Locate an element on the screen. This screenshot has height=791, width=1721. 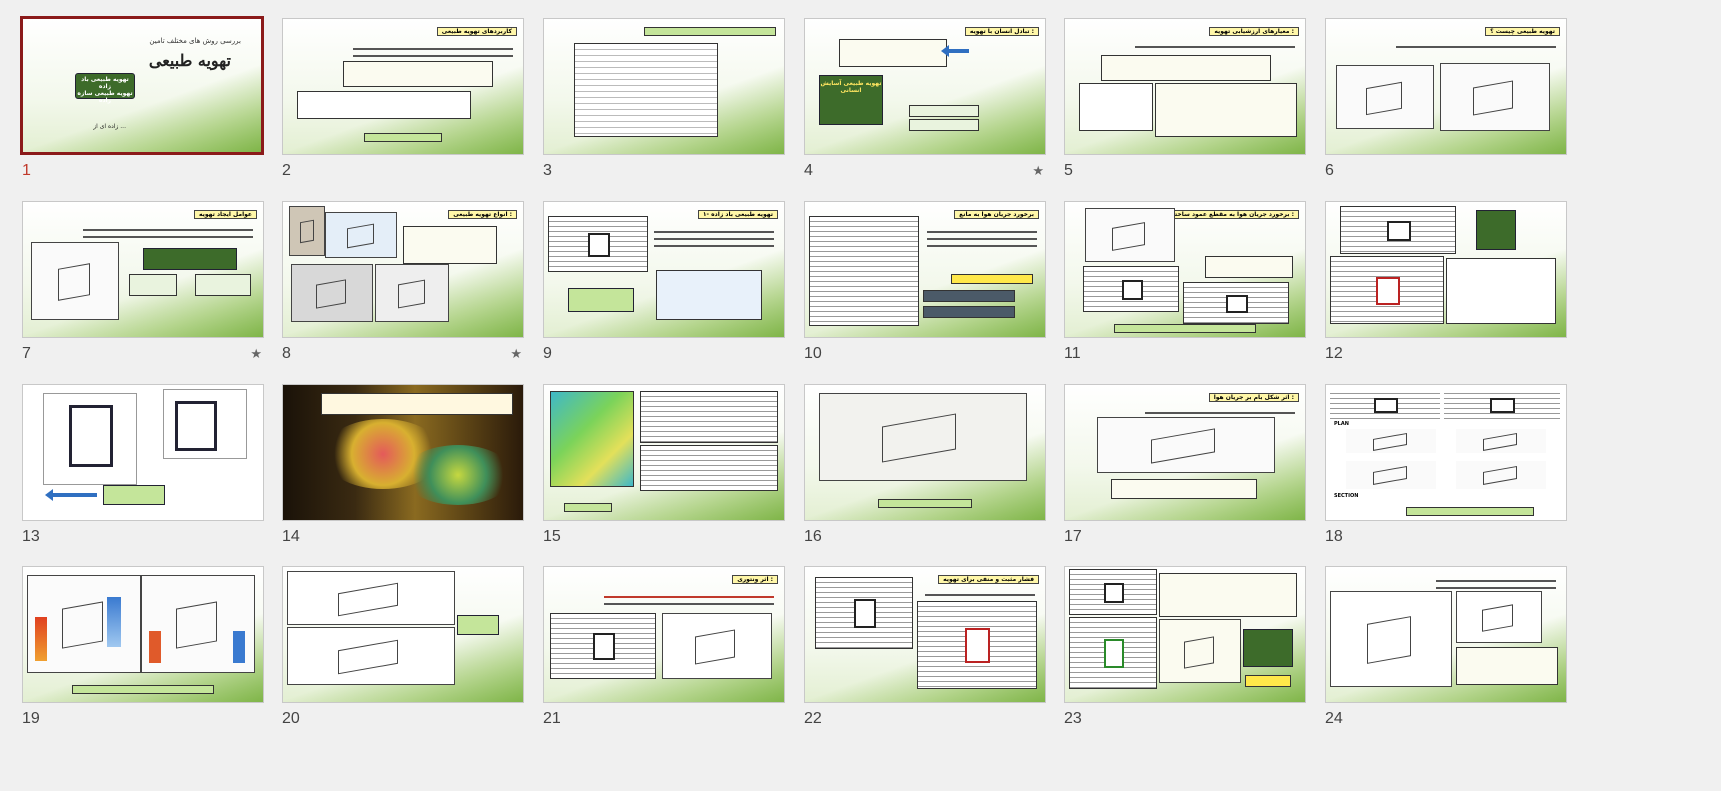
slide-thumbnail-22: فشار مثبت و منفی برای تهویه 22 is located at coordinates (925, 646).